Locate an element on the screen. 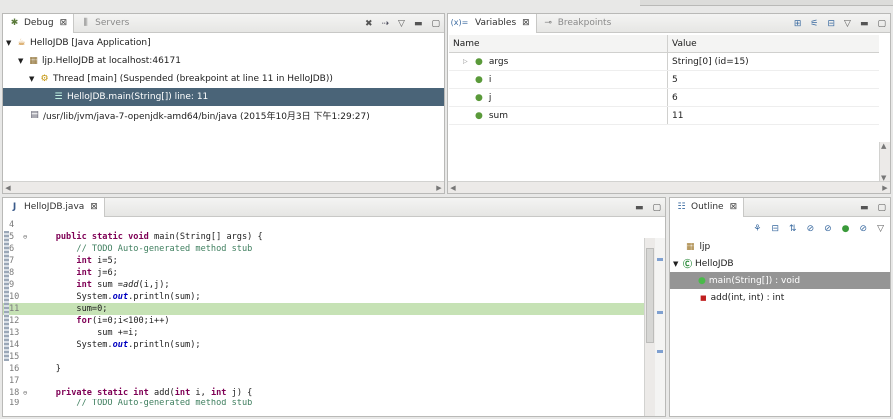 The height and width of the screenshot is (419, 893). code-text: int sum =add(i,j); is located at coordinates (123, 285).